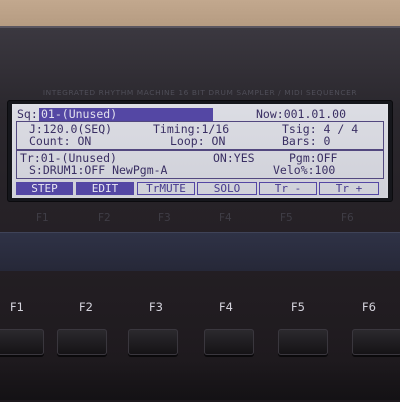  What do you see at coordinates (27, 114) in the screenshot?
I see `sequence-label: Sq:` at bounding box center [27, 114].